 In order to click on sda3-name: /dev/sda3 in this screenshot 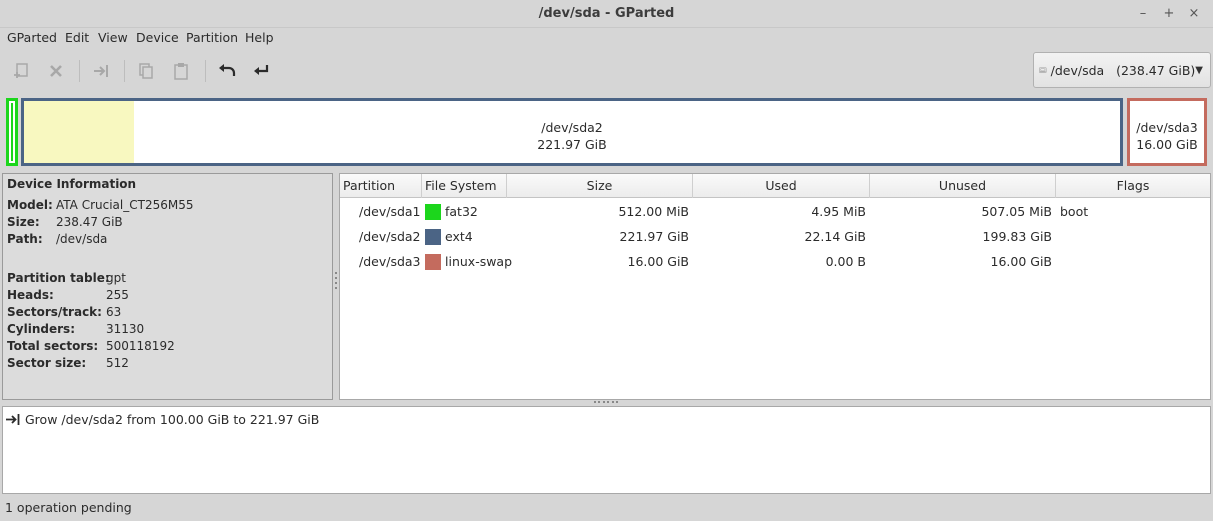, I will do `click(1167, 127)`.